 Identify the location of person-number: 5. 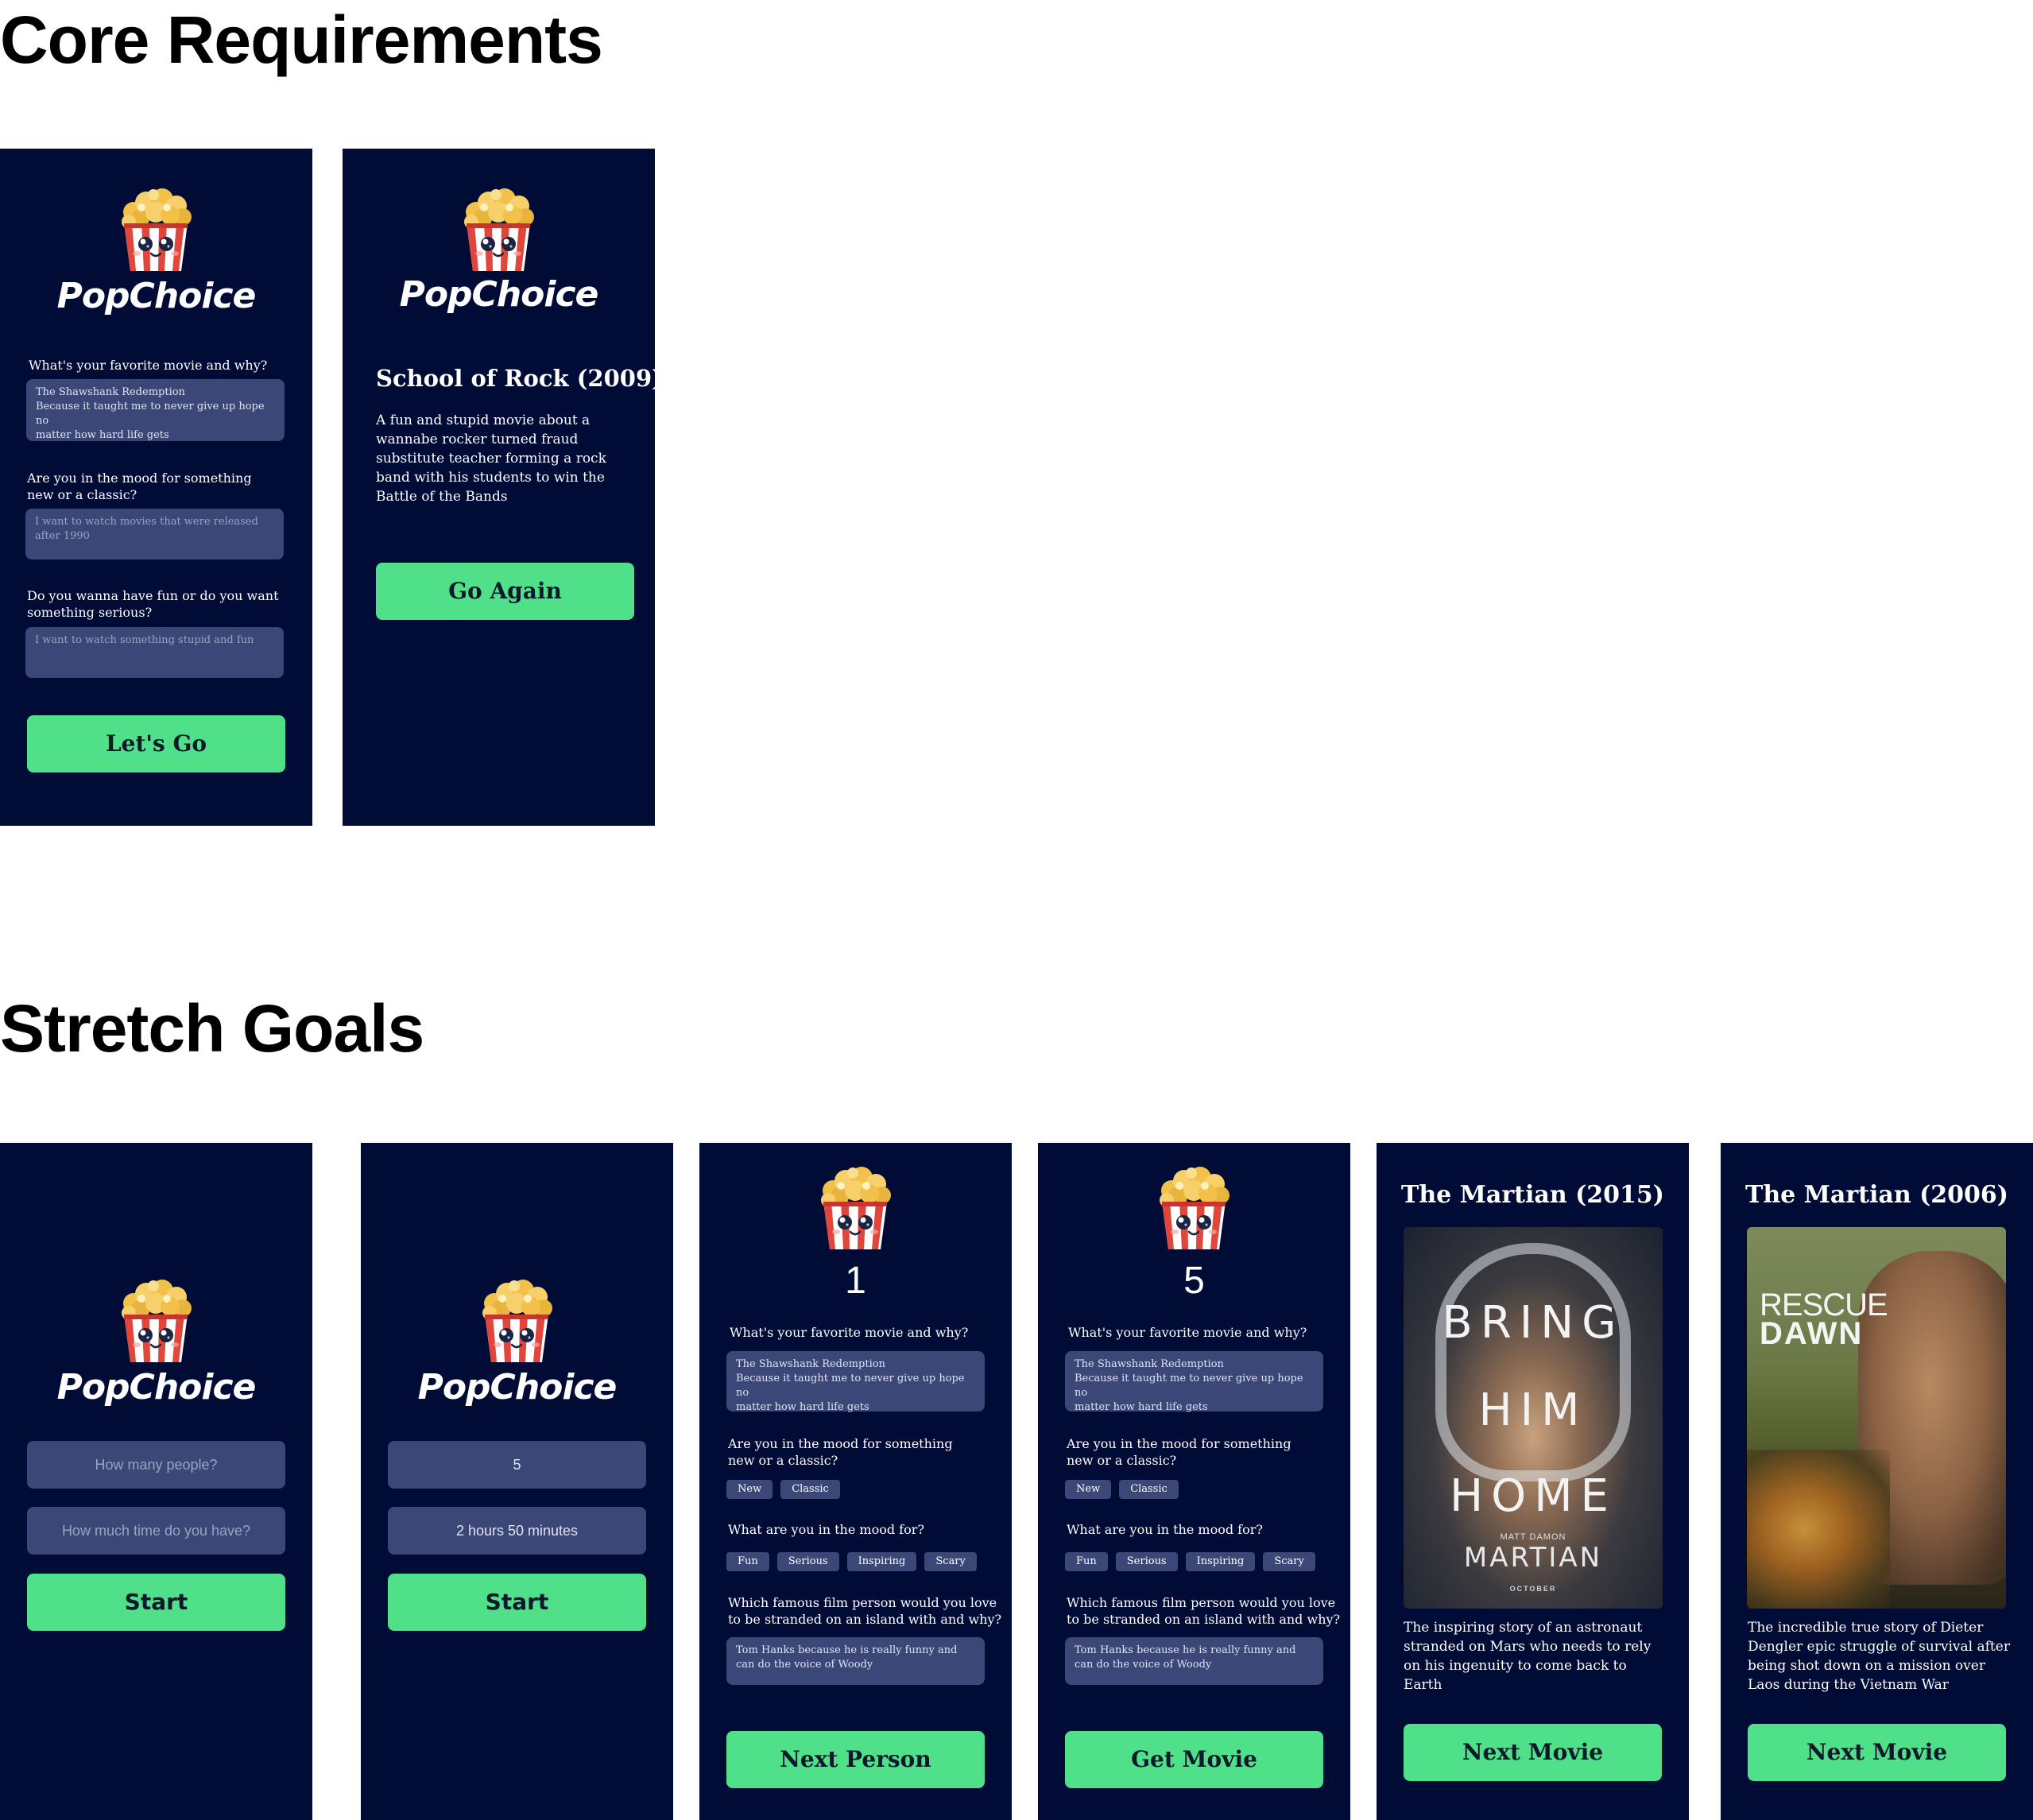
(1194, 1281).